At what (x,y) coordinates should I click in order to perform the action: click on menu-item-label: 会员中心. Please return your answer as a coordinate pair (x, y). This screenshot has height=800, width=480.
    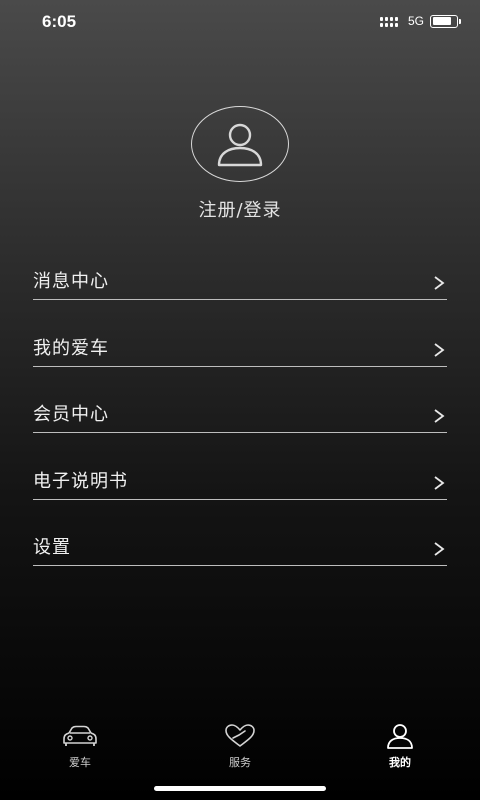
    Looking at the image, I should click on (71, 414).